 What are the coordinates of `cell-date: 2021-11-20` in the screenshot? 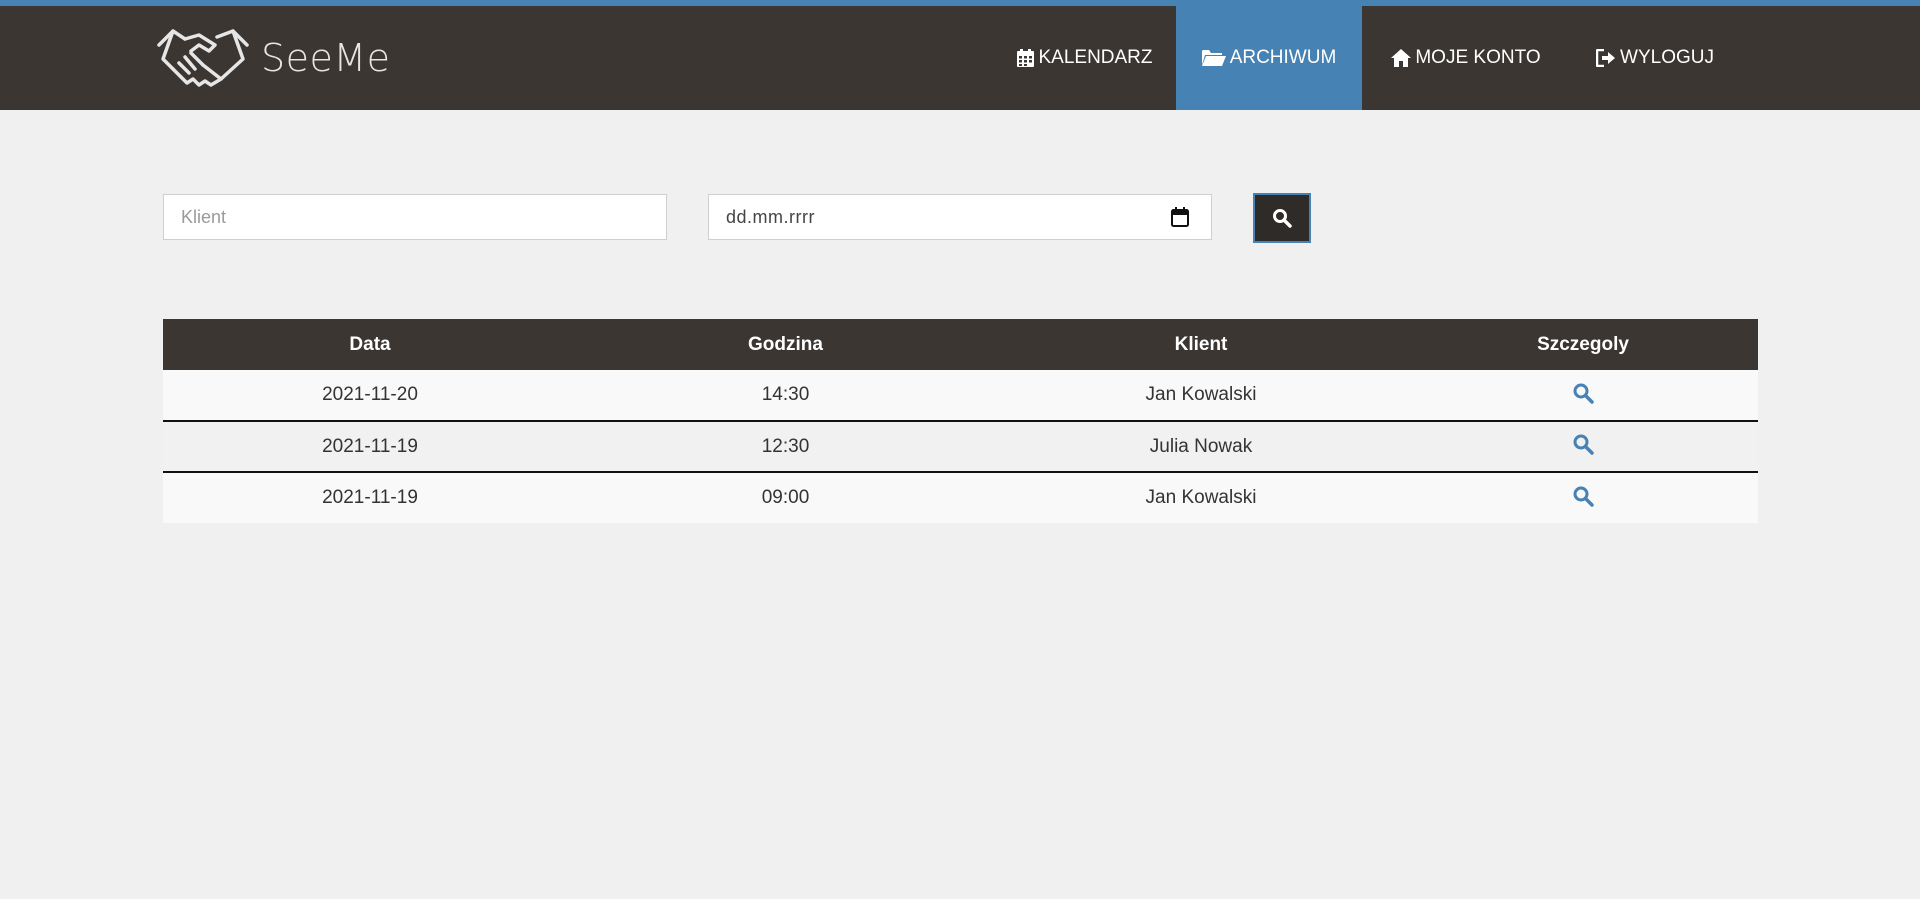 It's located at (370, 394).